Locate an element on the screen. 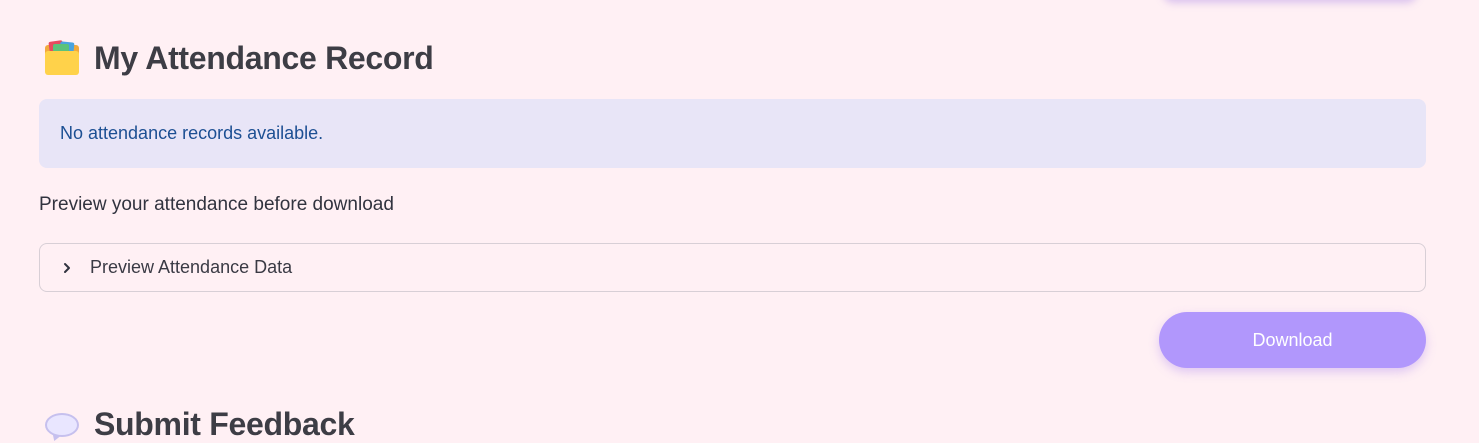  attendance-section-title: My Attendance Record is located at coordinates (264, 58).